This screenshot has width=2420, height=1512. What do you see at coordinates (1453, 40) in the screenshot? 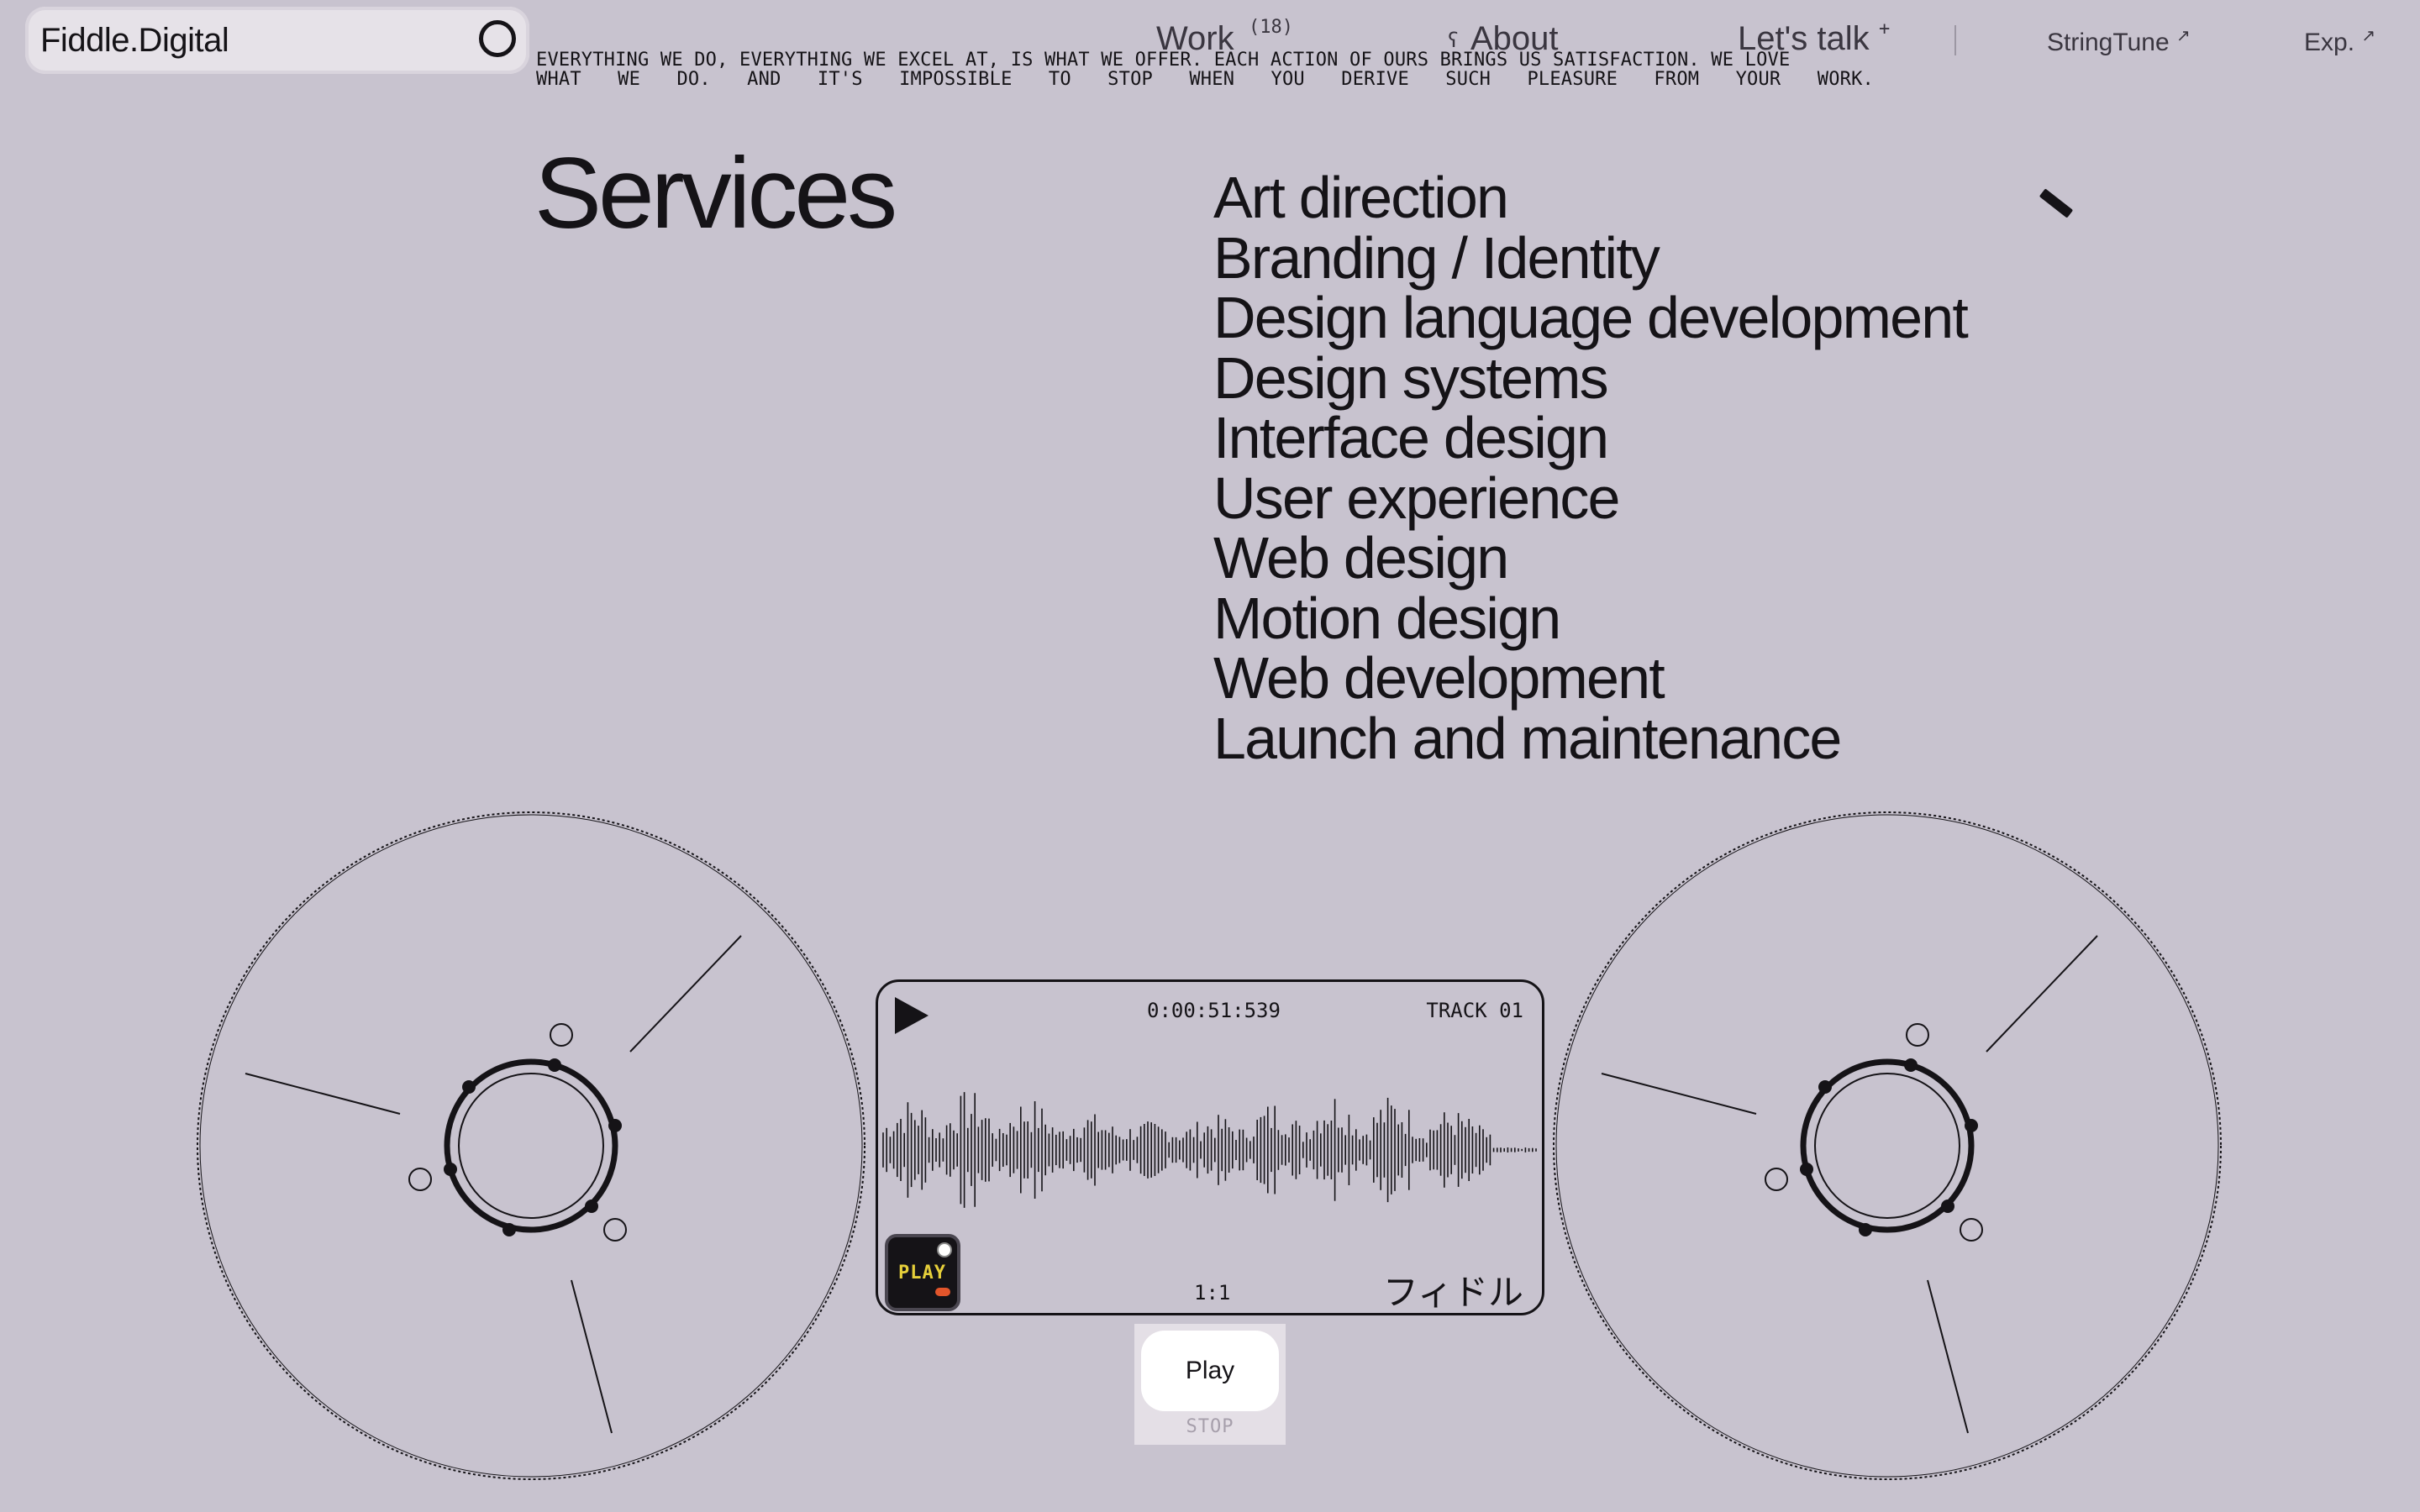
I see `about-glyph-icon: ʕ` at bounding box center [1453, 40].